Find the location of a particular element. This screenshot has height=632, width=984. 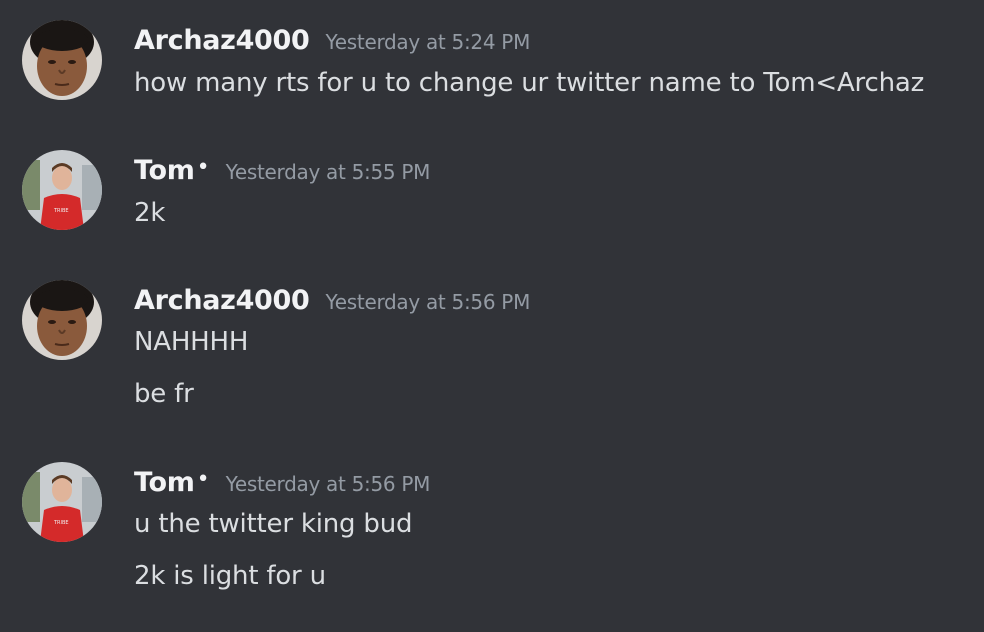

message-header: Tom • Yesterday at 5:56 PM is located at coordinates (282, 482).